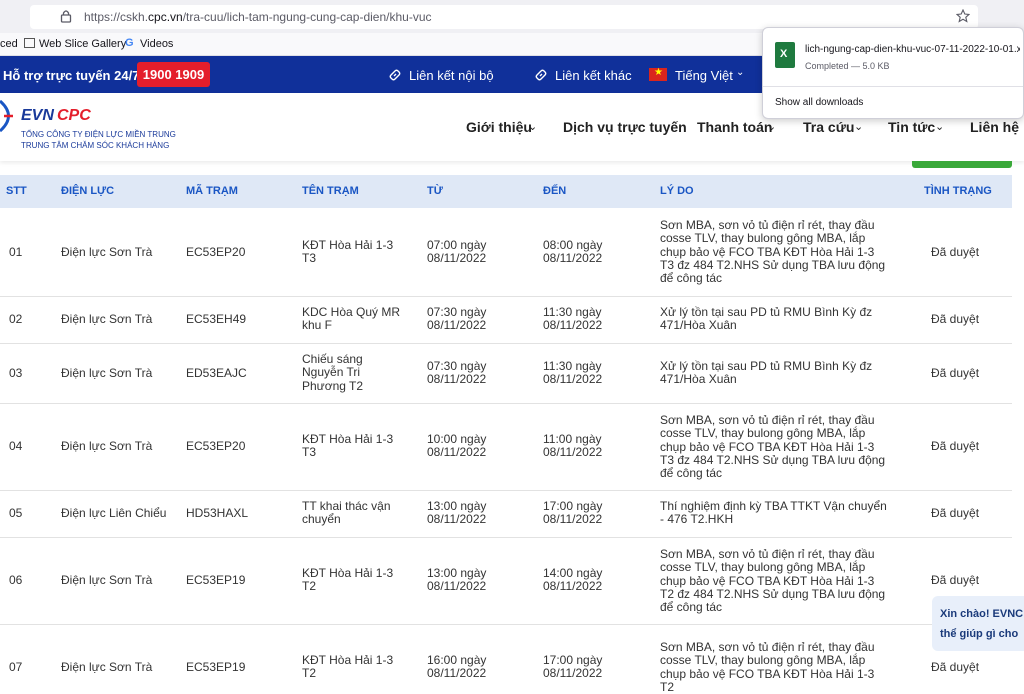 Image resolution: width=1024 pixels, height=694 pixels. What do you see at coordinates (573, 252) in the screenshot?
I see `cell-den: 08:00 ngày 08/11/2022` at bounding box center [573, 252].